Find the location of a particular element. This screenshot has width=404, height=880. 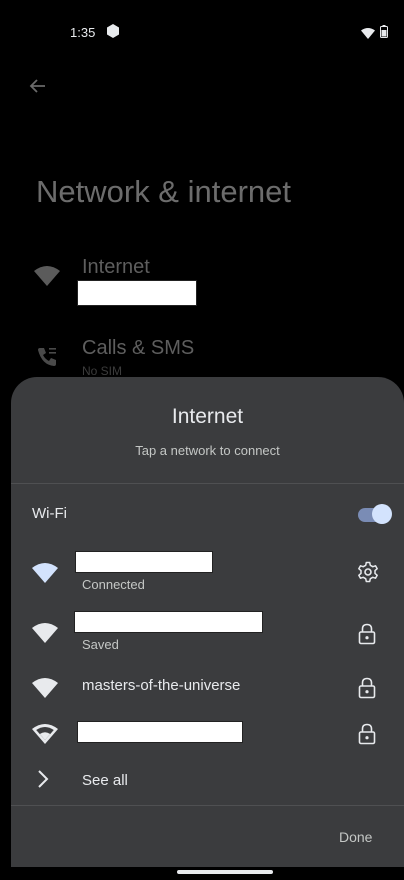

network-row is located at coordinates (207, 735).